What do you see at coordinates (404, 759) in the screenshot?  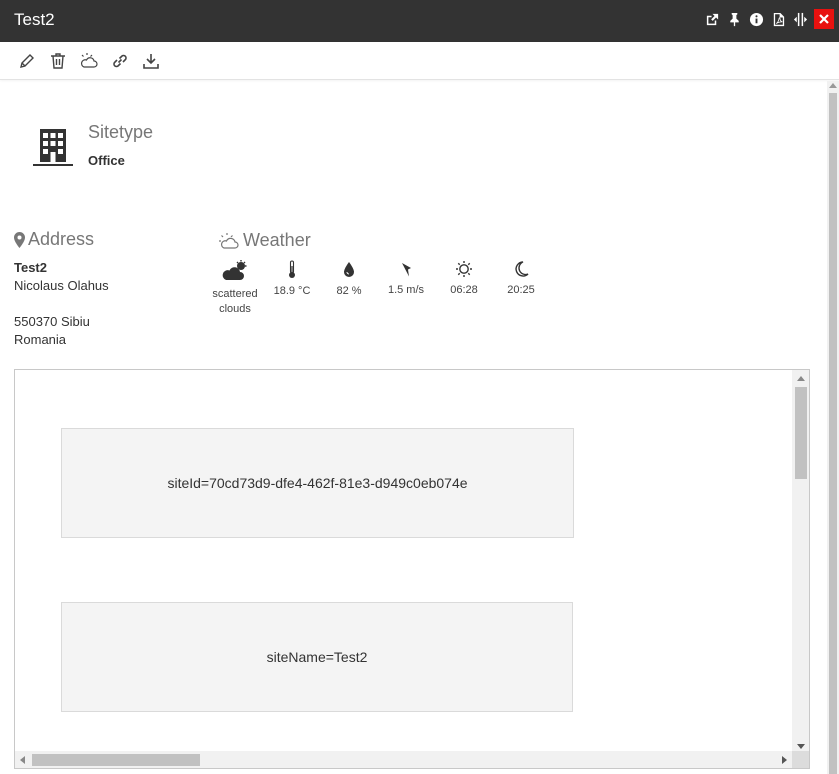 I see `frame-horizontal-scrollbar` at bounding box center [404, 759].